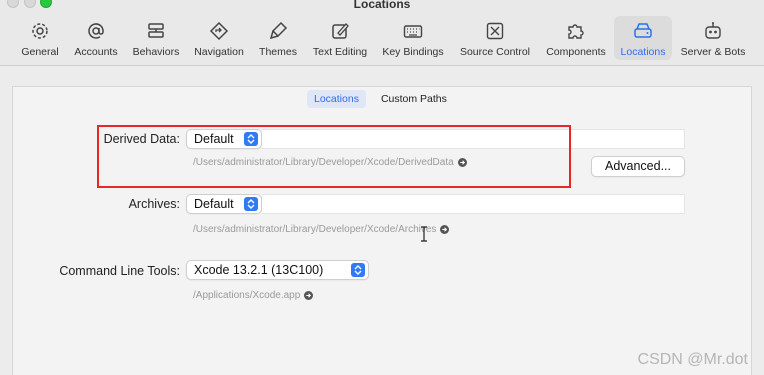 This screenshot has height=375, width=764. What do you see at coordinates (40, 31) in the screenshot?
I see `gear-icon` at bounding box center [40, 31].